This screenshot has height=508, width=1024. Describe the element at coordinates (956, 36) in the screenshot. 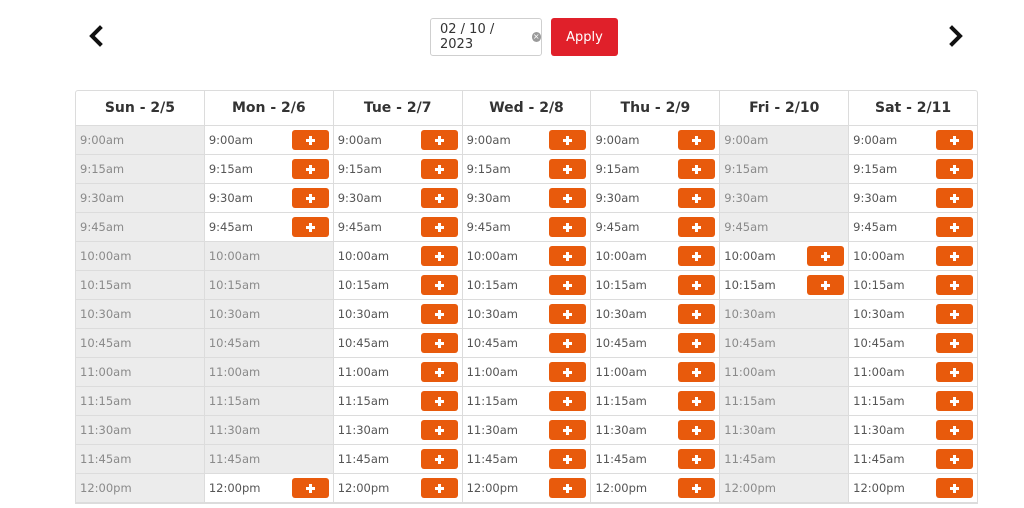

I see `next-week-button` at that location.